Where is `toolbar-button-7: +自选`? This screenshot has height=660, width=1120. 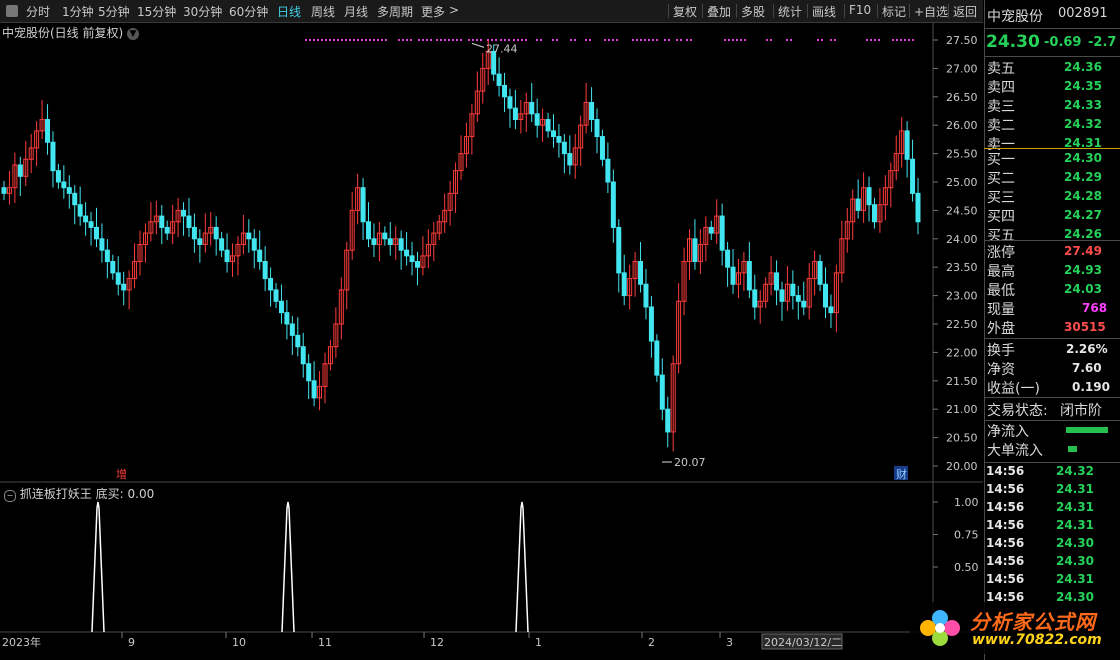 toolbar-button-7: +自选 is located at coordinates (931, 11).